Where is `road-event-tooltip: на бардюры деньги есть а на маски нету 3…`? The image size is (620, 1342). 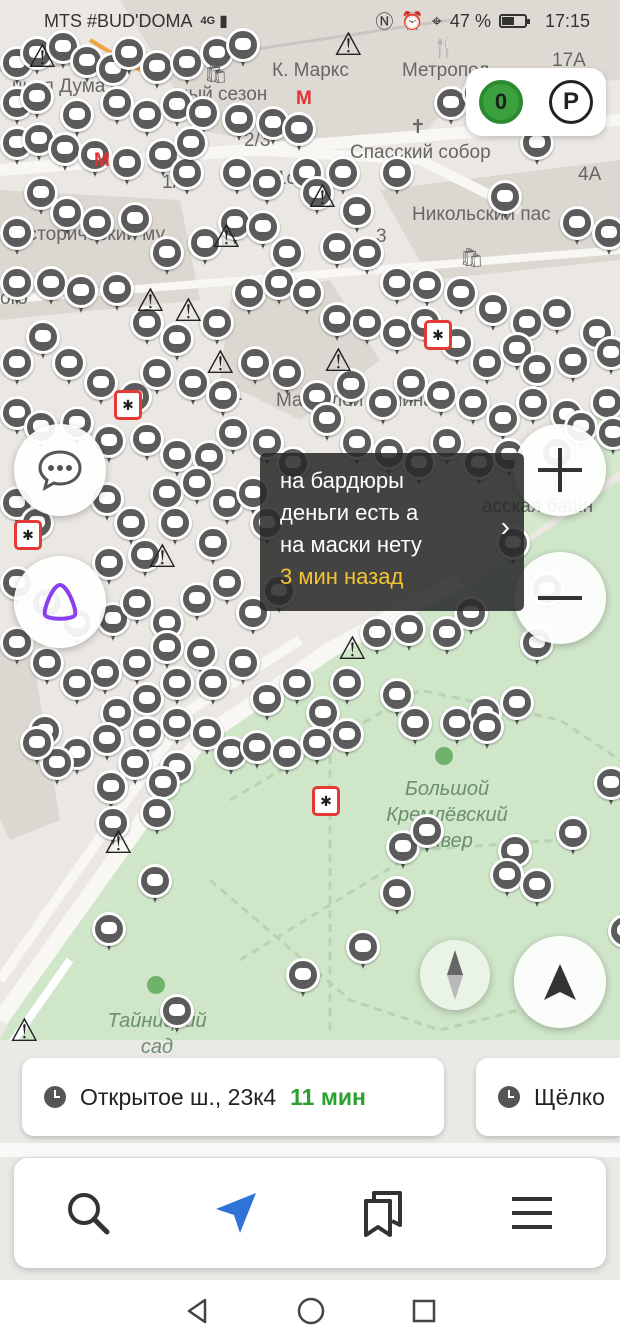 road-event-tooltip: на бардюры деньги есть а на маски нету 3… is located at coordinates (392, 532).